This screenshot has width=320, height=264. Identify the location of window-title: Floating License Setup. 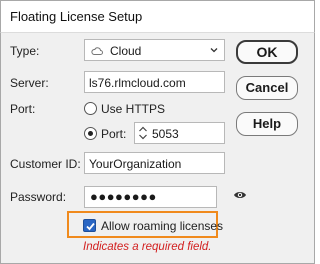
(76, 16).